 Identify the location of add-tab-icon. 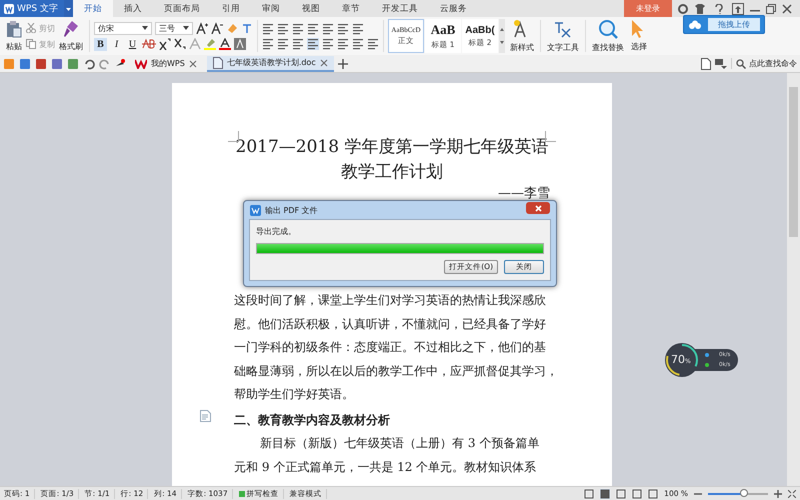
(343, 63).